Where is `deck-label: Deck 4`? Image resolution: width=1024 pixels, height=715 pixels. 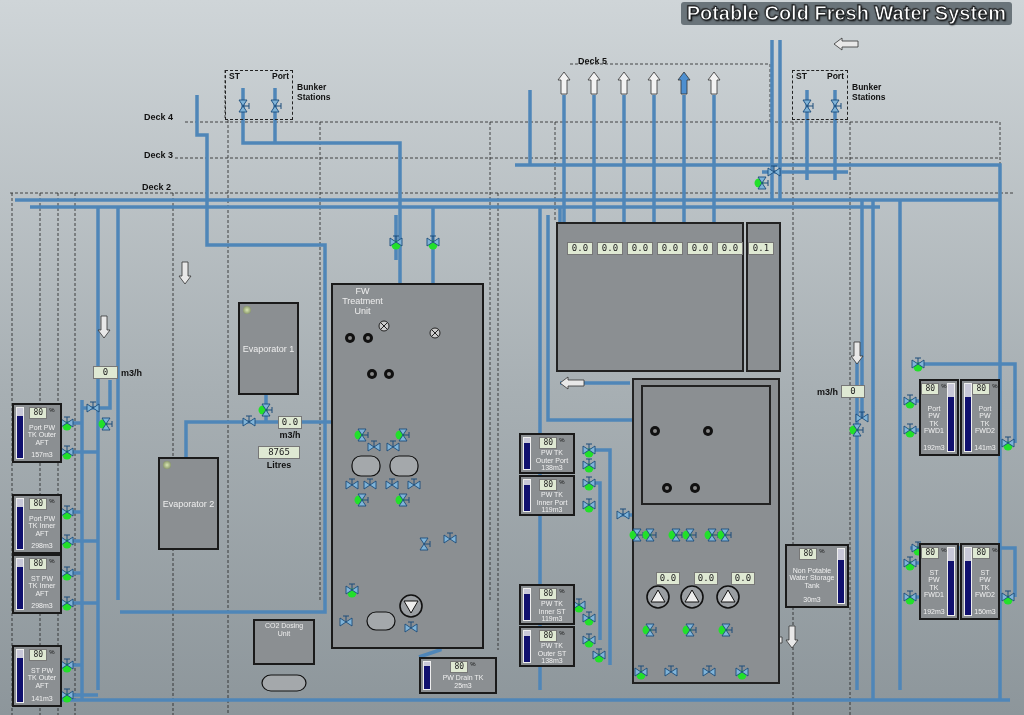
deck-label: Deck 4 is located at coordinates (159, 117).